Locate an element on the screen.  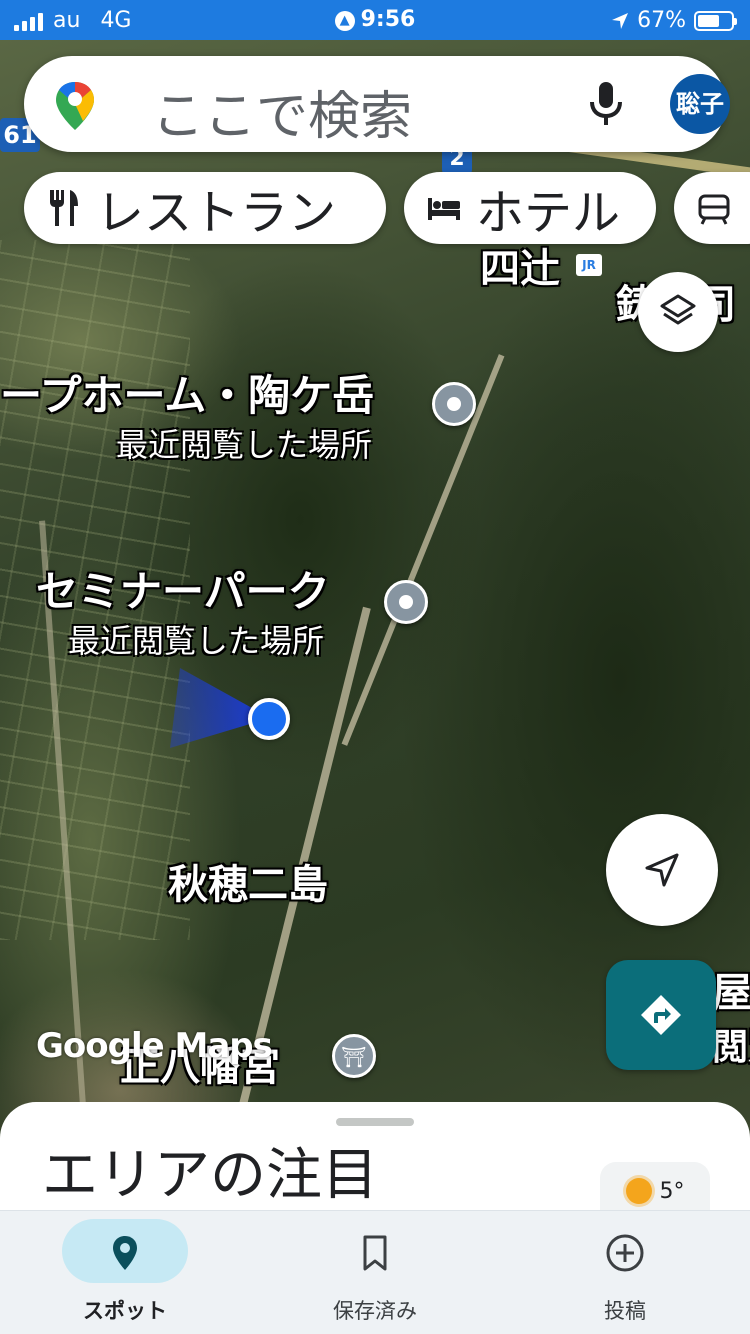
transit-icon is located at coordinates (714, 209).